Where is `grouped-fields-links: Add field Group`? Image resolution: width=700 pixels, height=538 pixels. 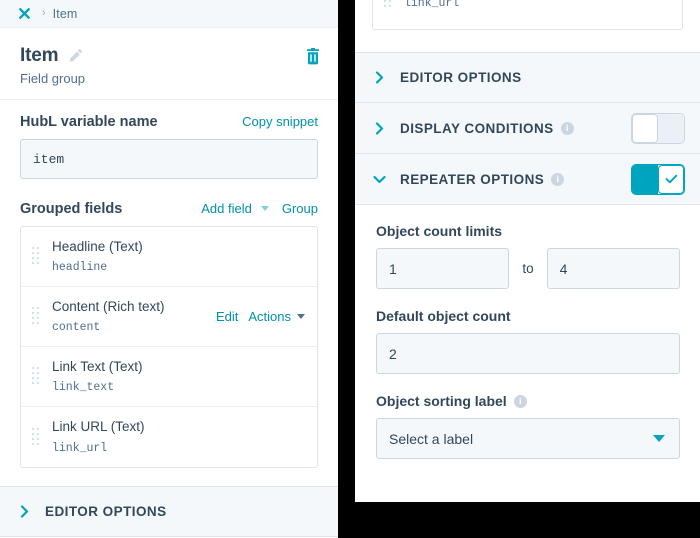 grouped-fields-links: Add field Group is located at coordinates (259, 208).